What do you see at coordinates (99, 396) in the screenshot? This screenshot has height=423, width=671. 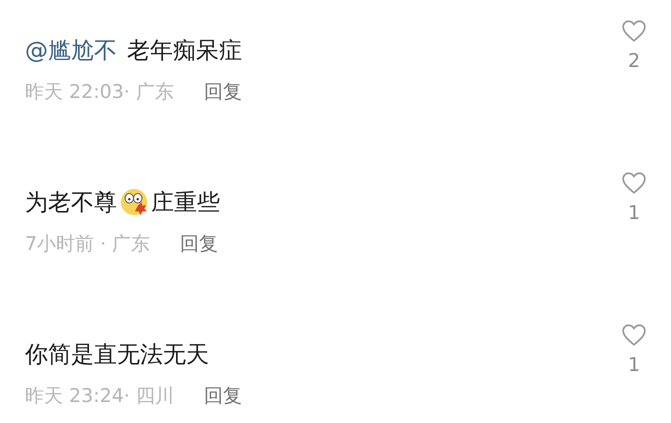 I see `comment-time-location: 昨天 23:24· 四川` at bounding box center [99, 396].